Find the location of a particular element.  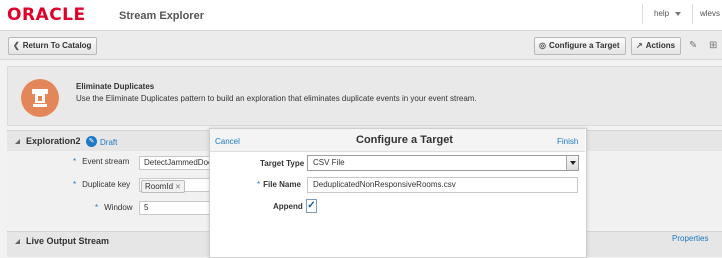

window-label: Window is located at coordinates (118, 207).